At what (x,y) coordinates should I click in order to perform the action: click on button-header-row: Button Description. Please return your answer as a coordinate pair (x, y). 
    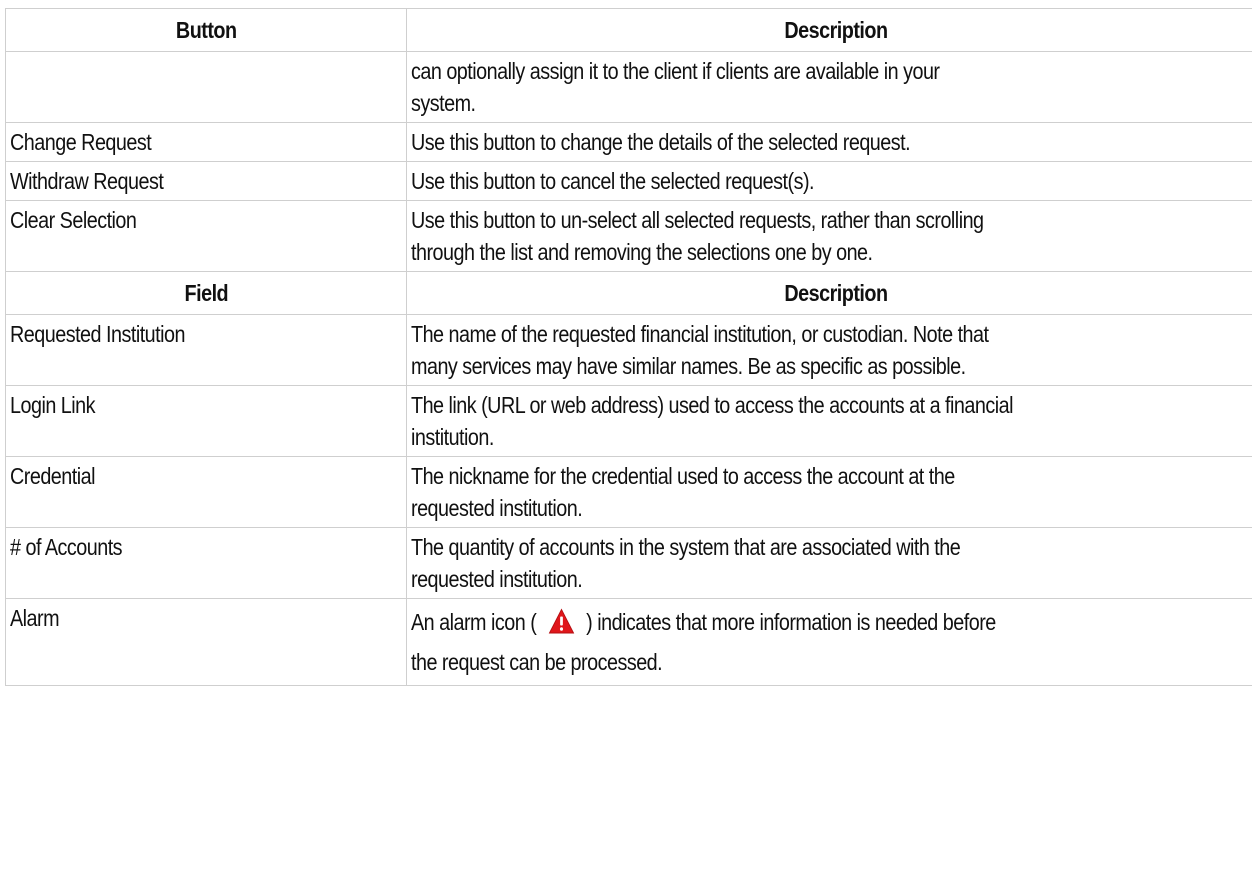
    Looking at the image, I should click on (628, 30).